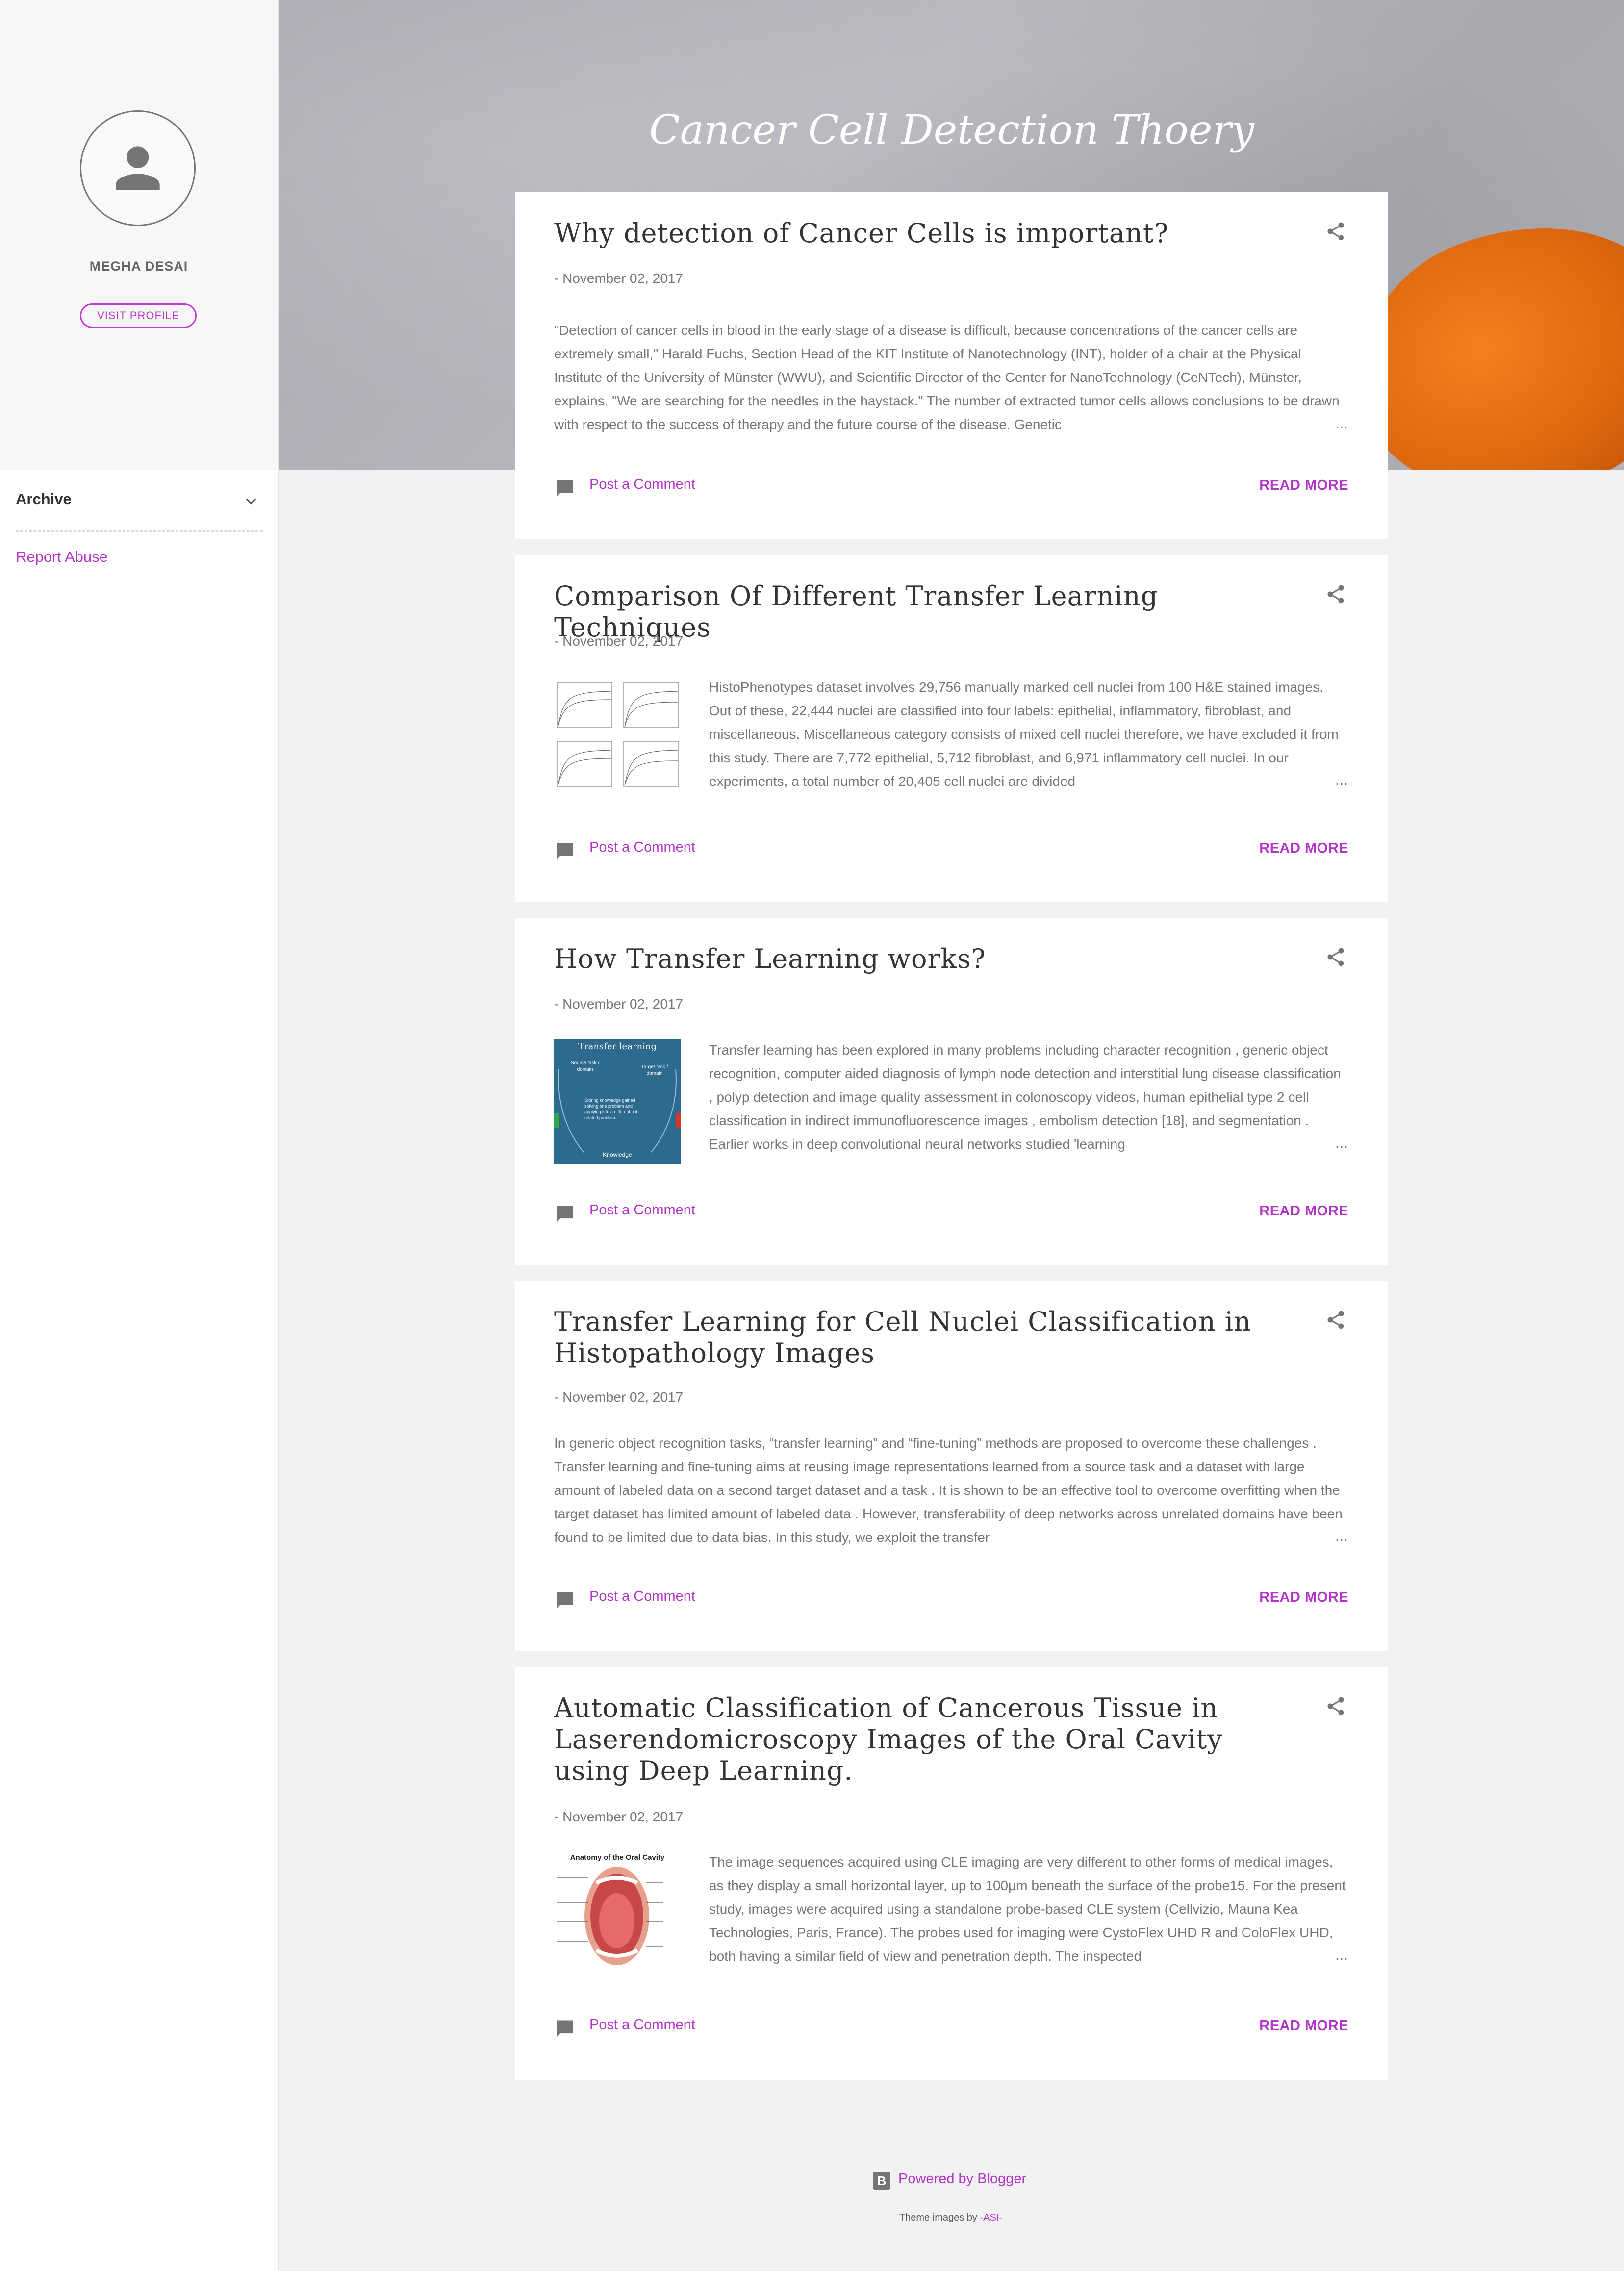  What do you see at coordinates (585, 1066) in the screenshot?
I see `thumbnail-source: Source task / domain` at bounding box center [585, 1066].